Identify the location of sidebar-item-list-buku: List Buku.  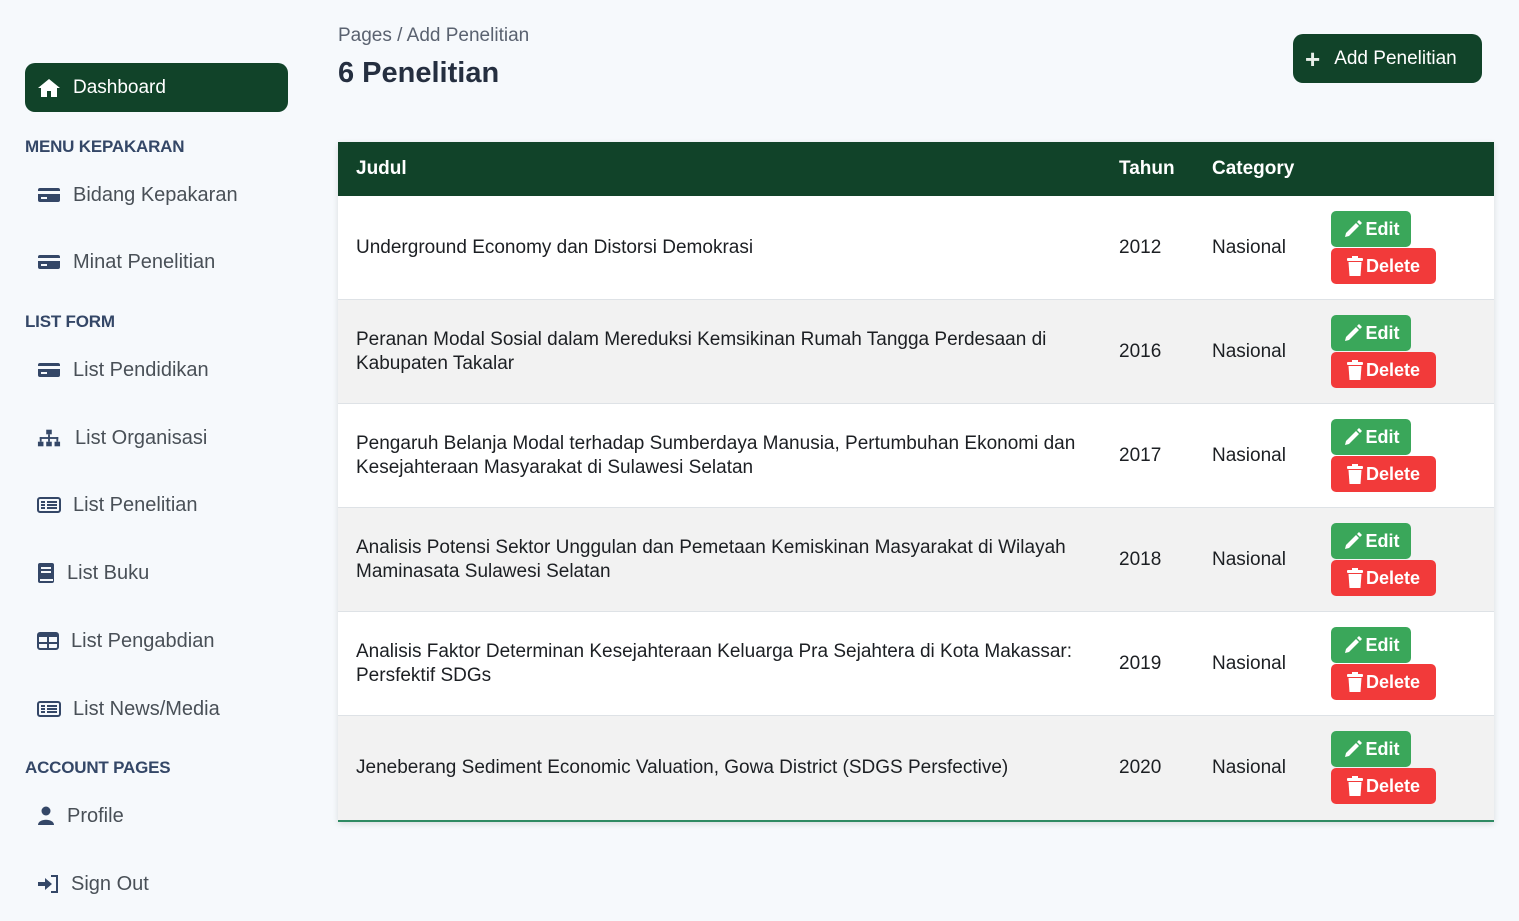
(93, 573).